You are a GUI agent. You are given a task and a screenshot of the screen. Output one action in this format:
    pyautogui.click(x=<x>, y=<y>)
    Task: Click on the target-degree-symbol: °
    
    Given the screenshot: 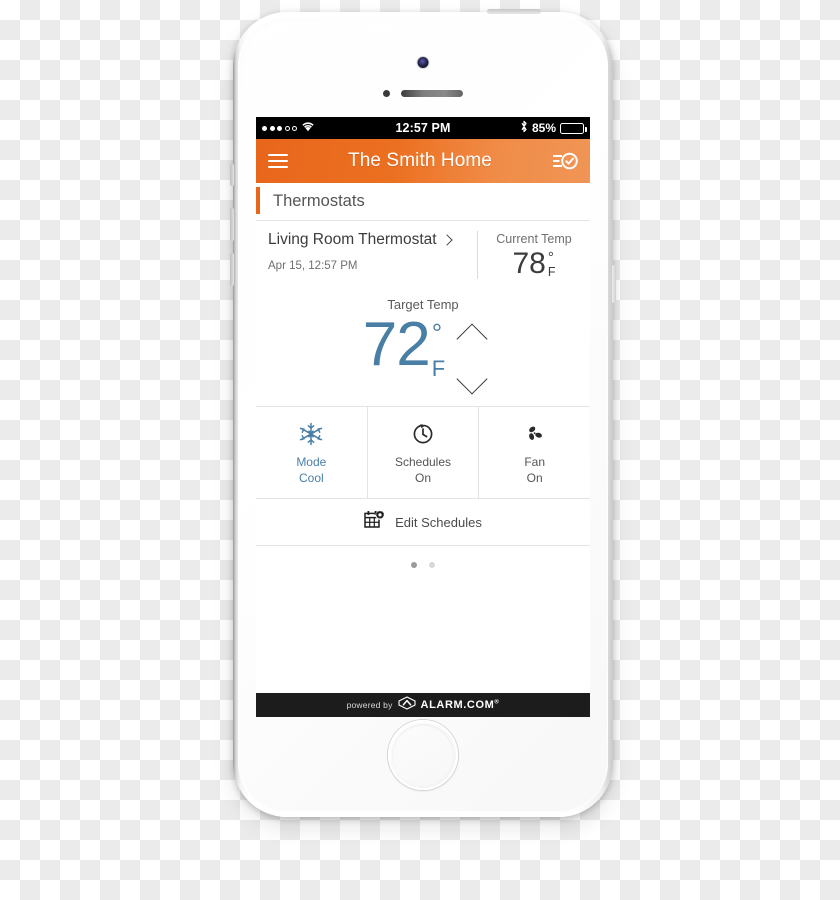 What is the action you would take?
    pyautogui.click(x=437, y=333)
    